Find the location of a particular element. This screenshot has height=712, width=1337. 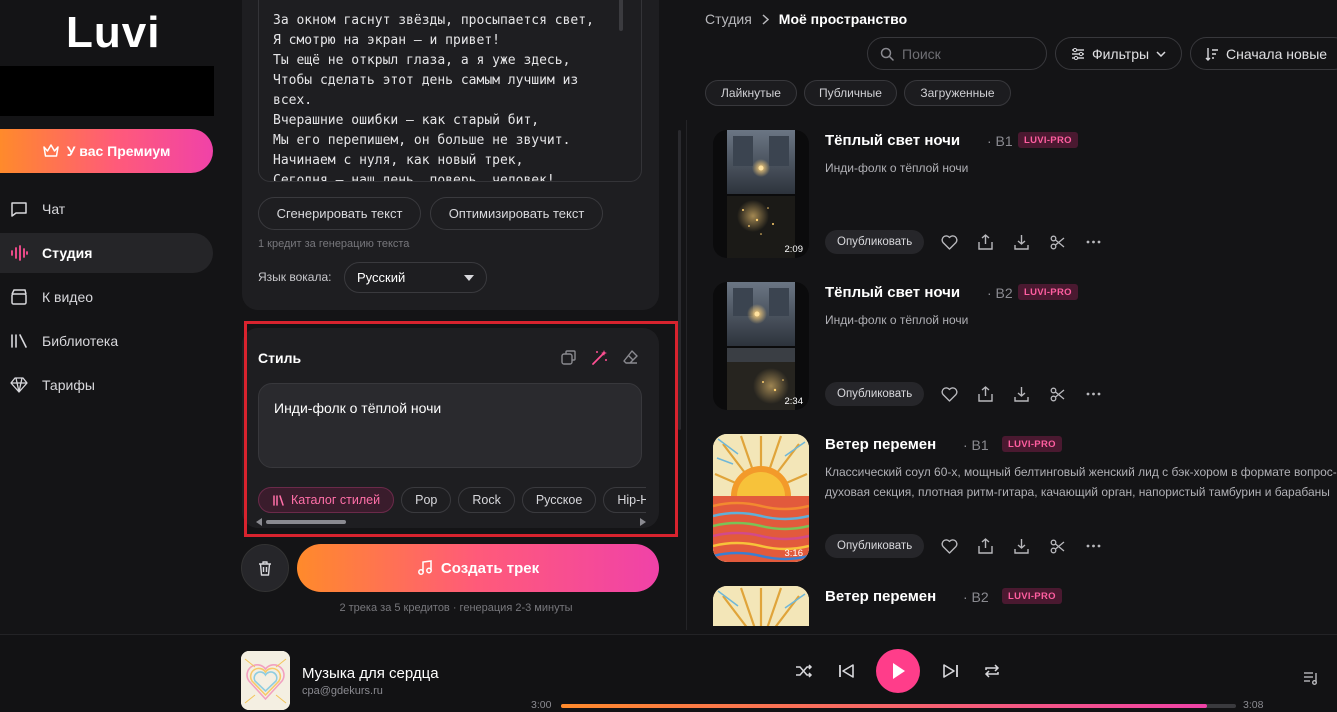

style-chip-rock: Rock is located at coordinates (486, 500).